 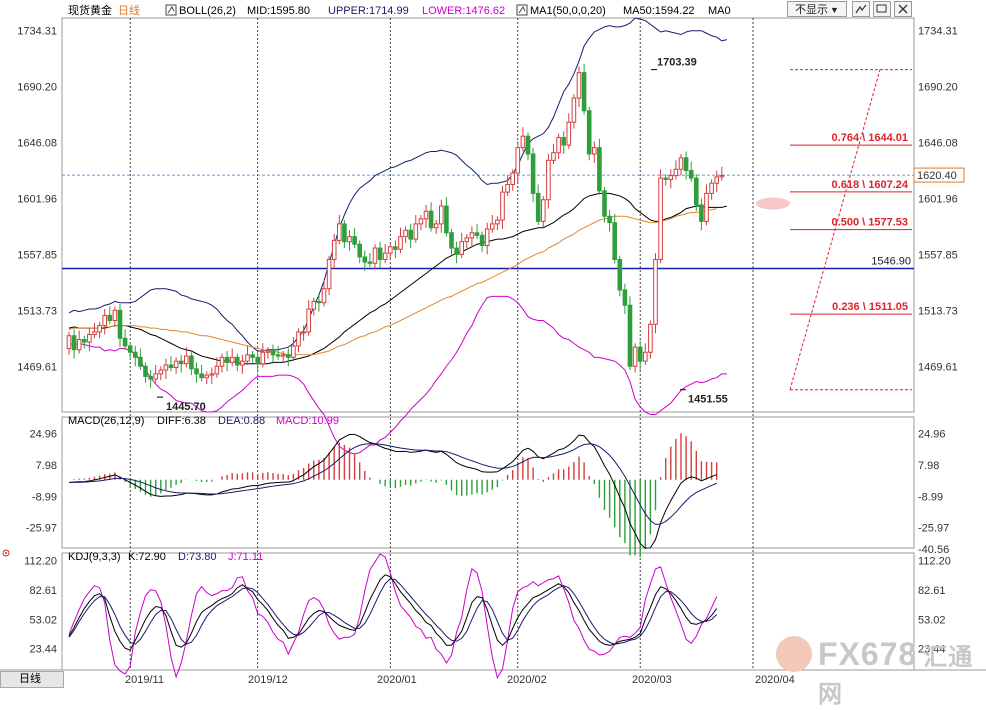 What do you see at coordinates (938, 87) in the screenshot?
I see `price-tick-right: 1690.20` at bounding box center [938, 87].